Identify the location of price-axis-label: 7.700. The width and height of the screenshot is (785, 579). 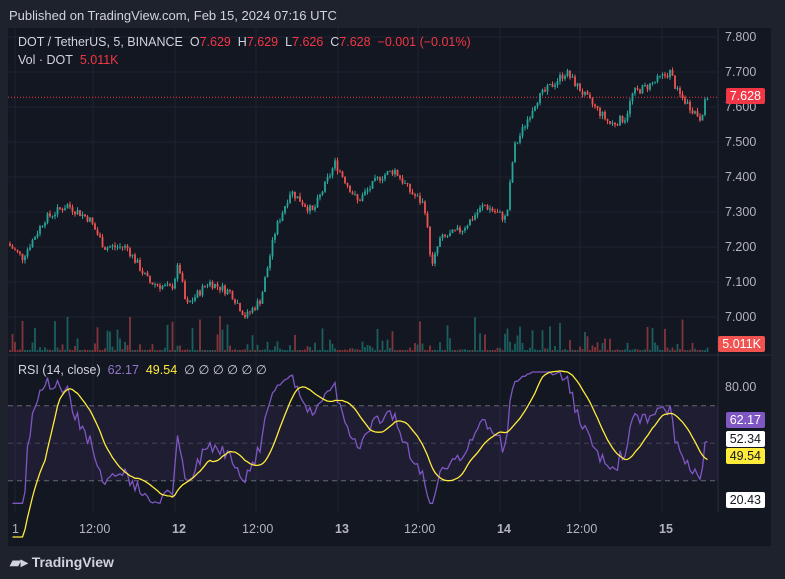
(741, 72).